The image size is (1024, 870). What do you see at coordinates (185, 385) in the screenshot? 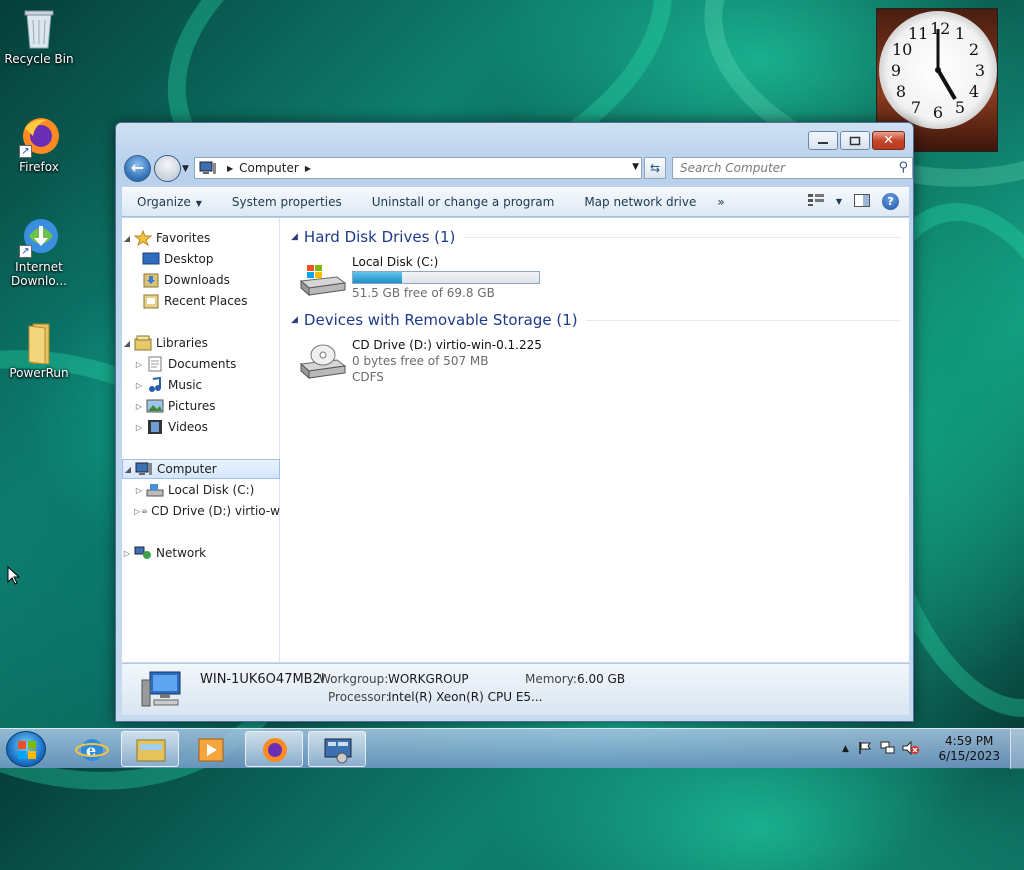
I see `nav-item-label: Music` at bounding box center [185, 385].